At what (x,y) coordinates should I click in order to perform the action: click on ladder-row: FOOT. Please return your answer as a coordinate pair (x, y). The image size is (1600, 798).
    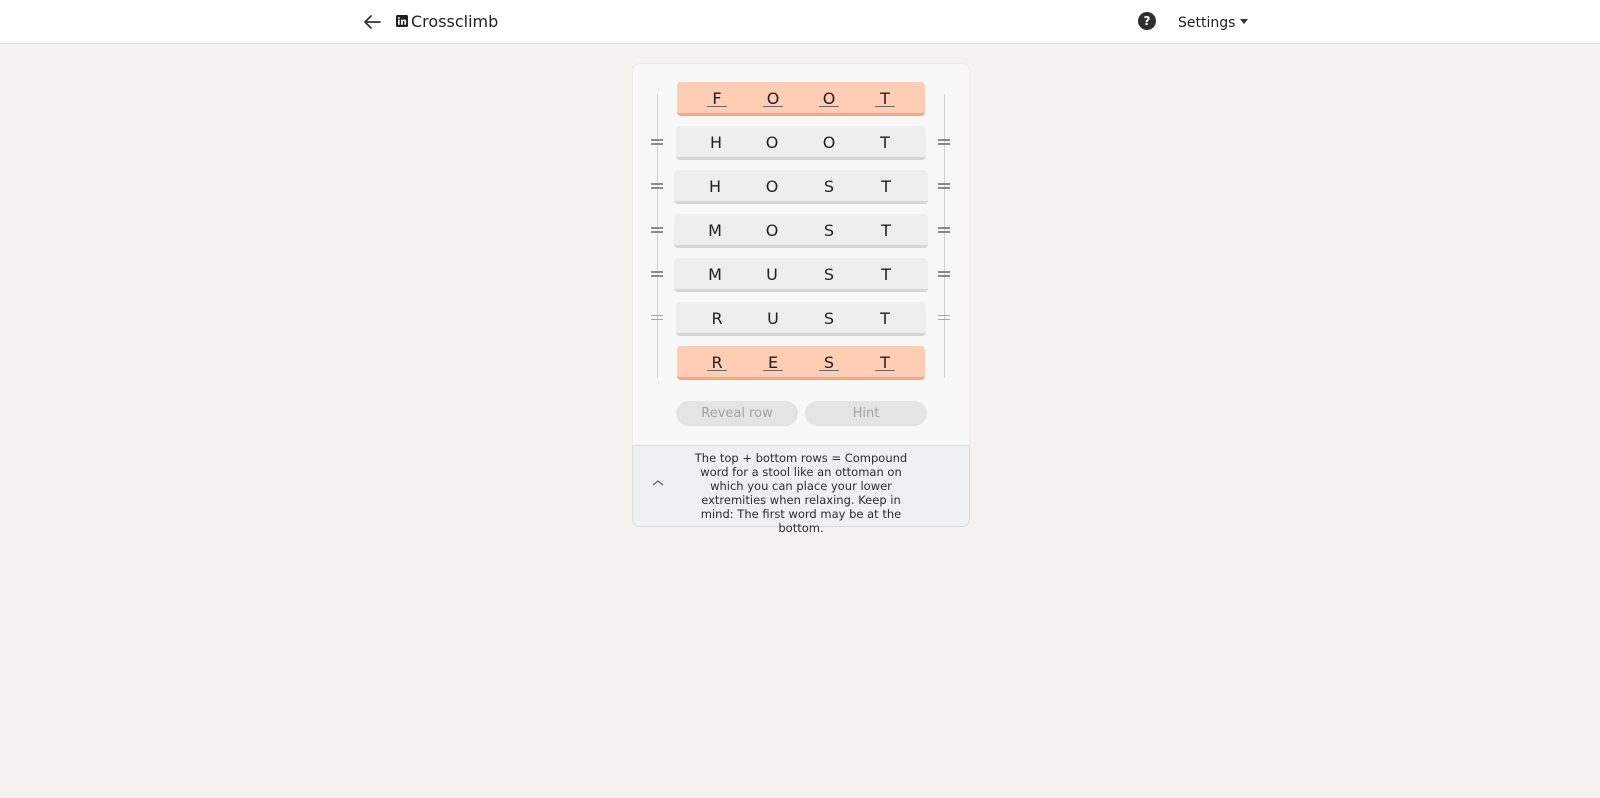
    Looking at the image, I should click on (801, 99).